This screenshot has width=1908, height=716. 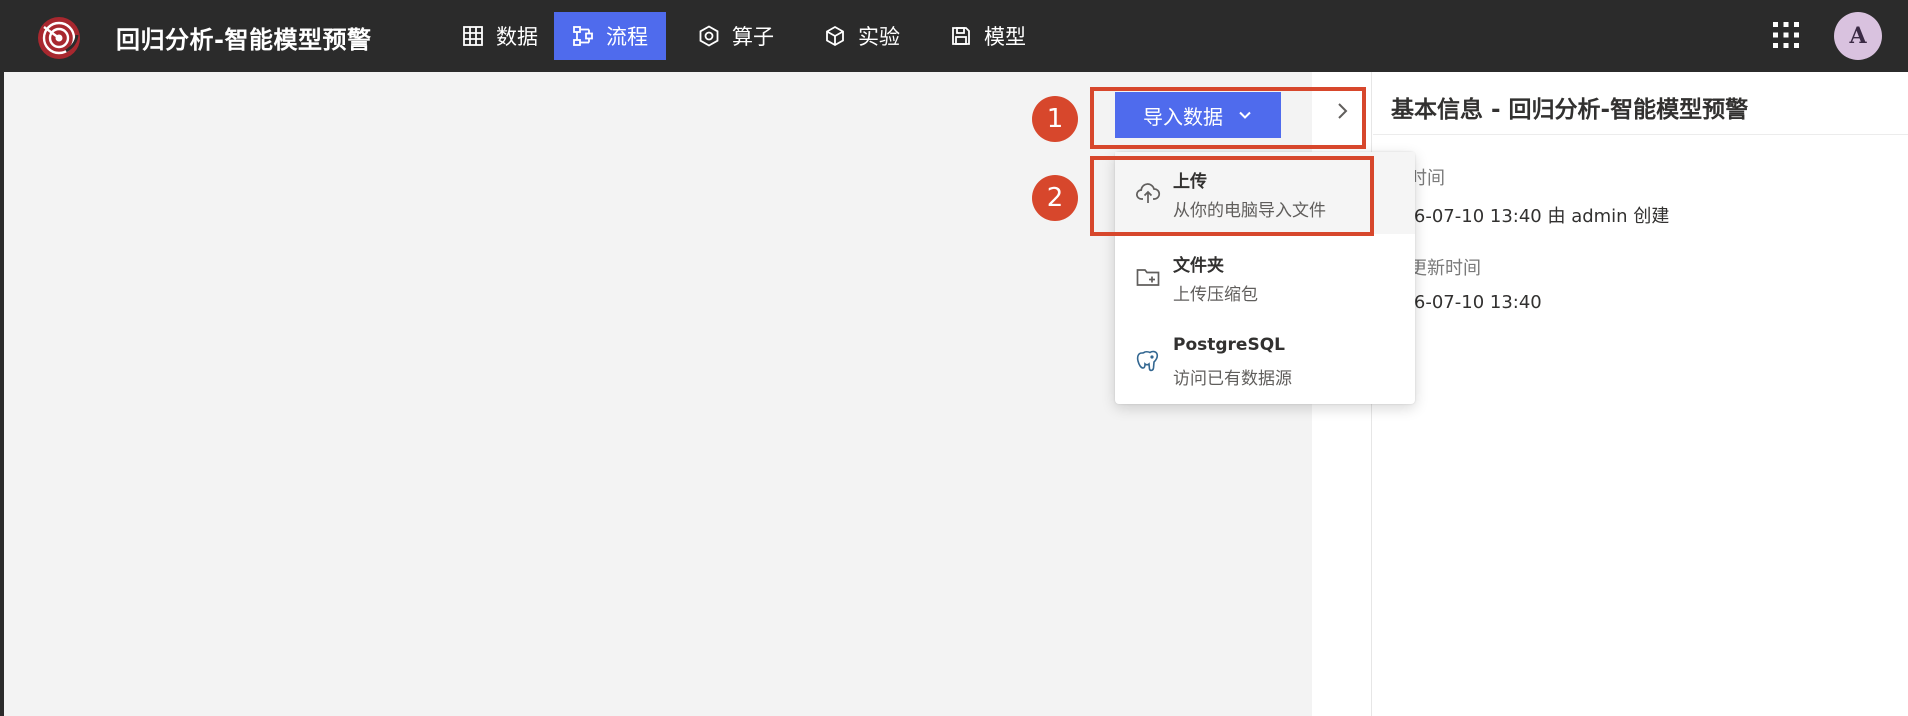 What do you see at coordinates (1265, 193) in the screenshot?
I see `menu-item-upload: 上传 从你的电脑导入文件` at bounding box center [1265, 193].